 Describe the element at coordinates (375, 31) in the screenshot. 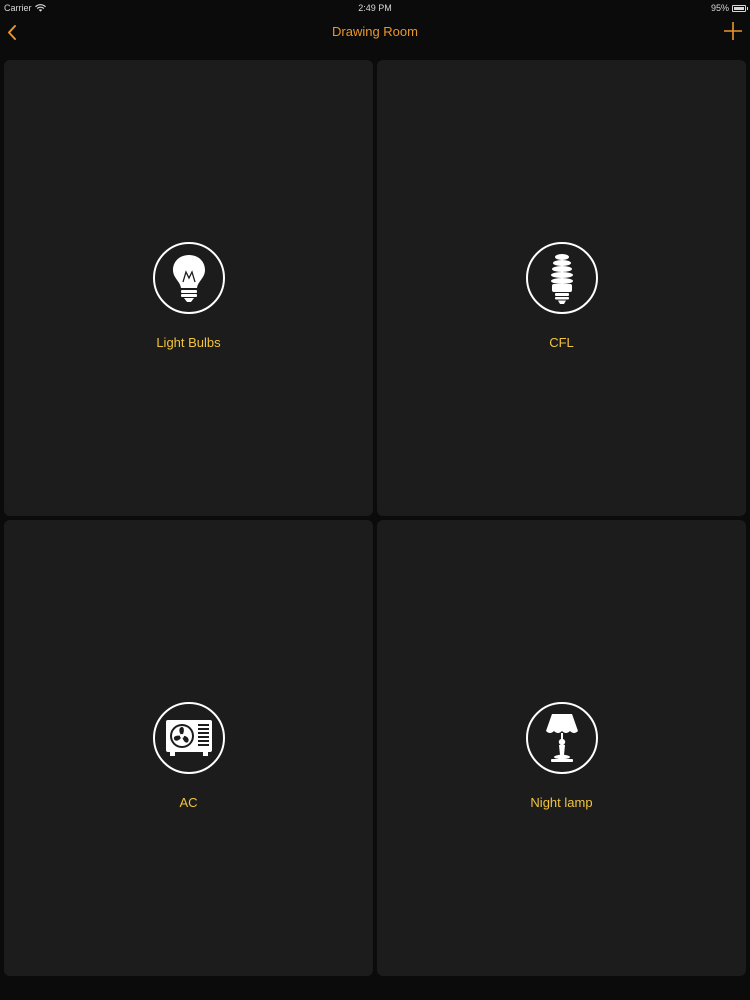

I see `page-title: Drawing Room` at that location.